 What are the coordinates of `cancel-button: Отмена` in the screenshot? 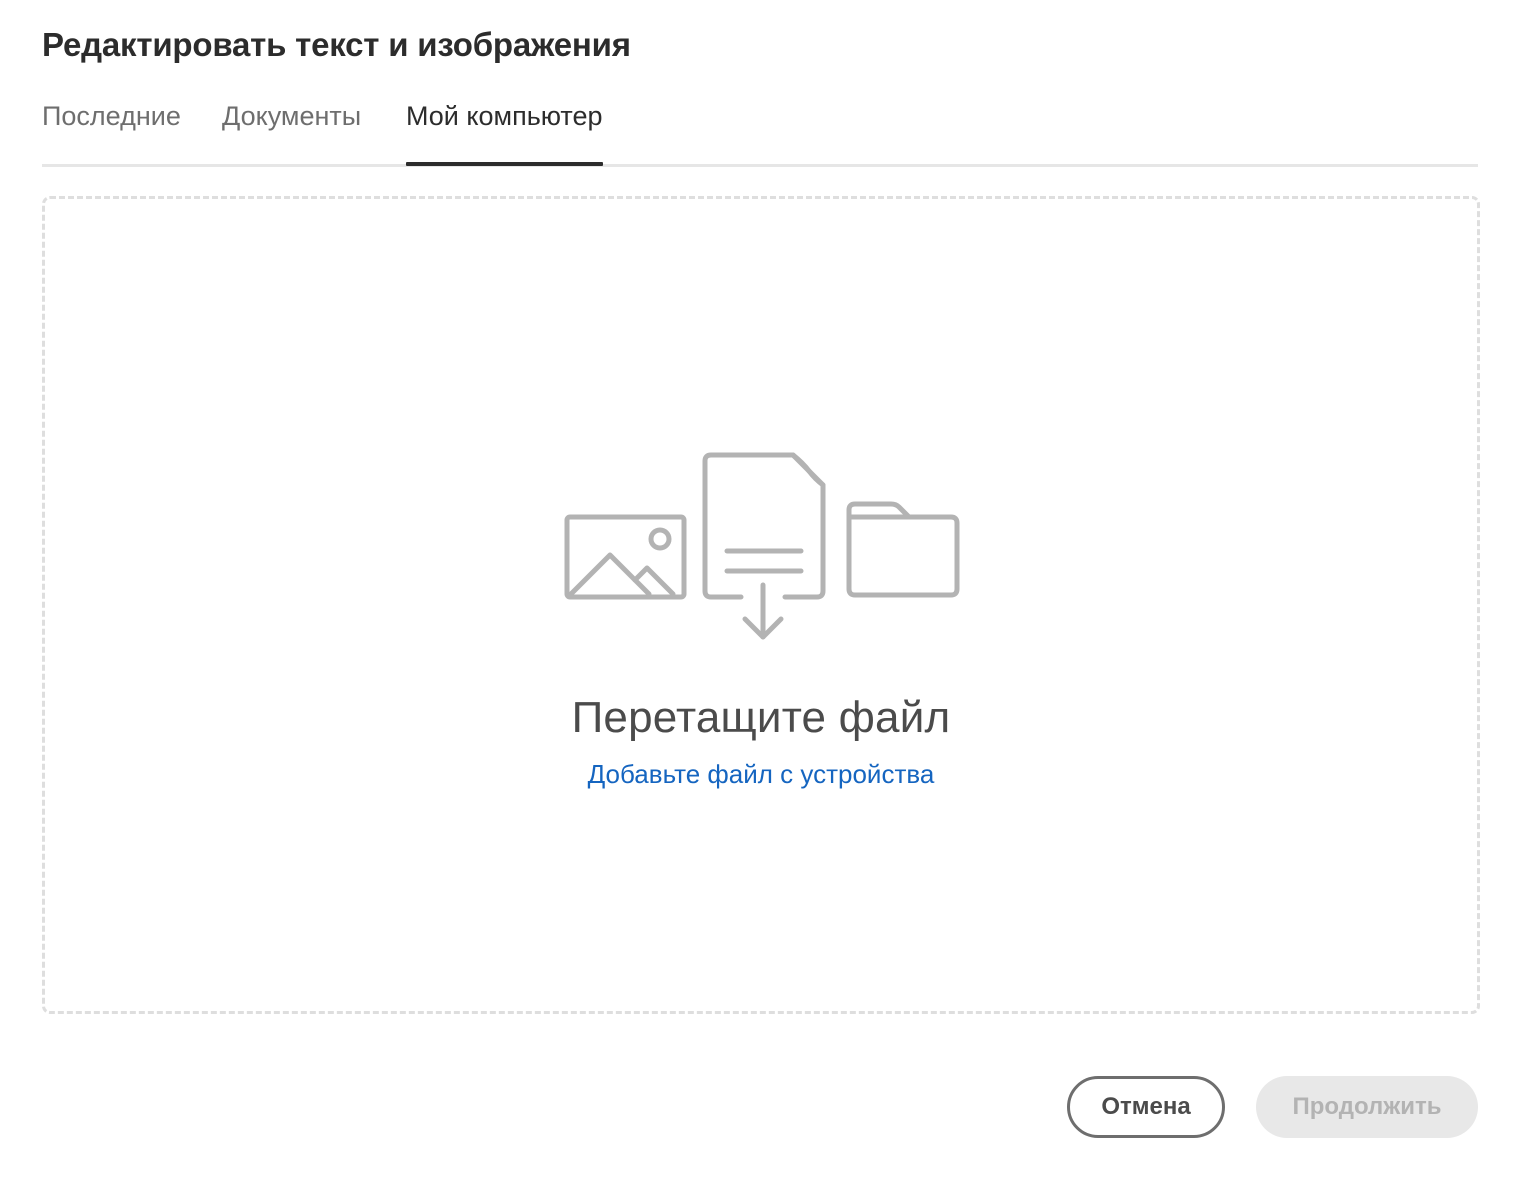 It's located at (1146, 1107).